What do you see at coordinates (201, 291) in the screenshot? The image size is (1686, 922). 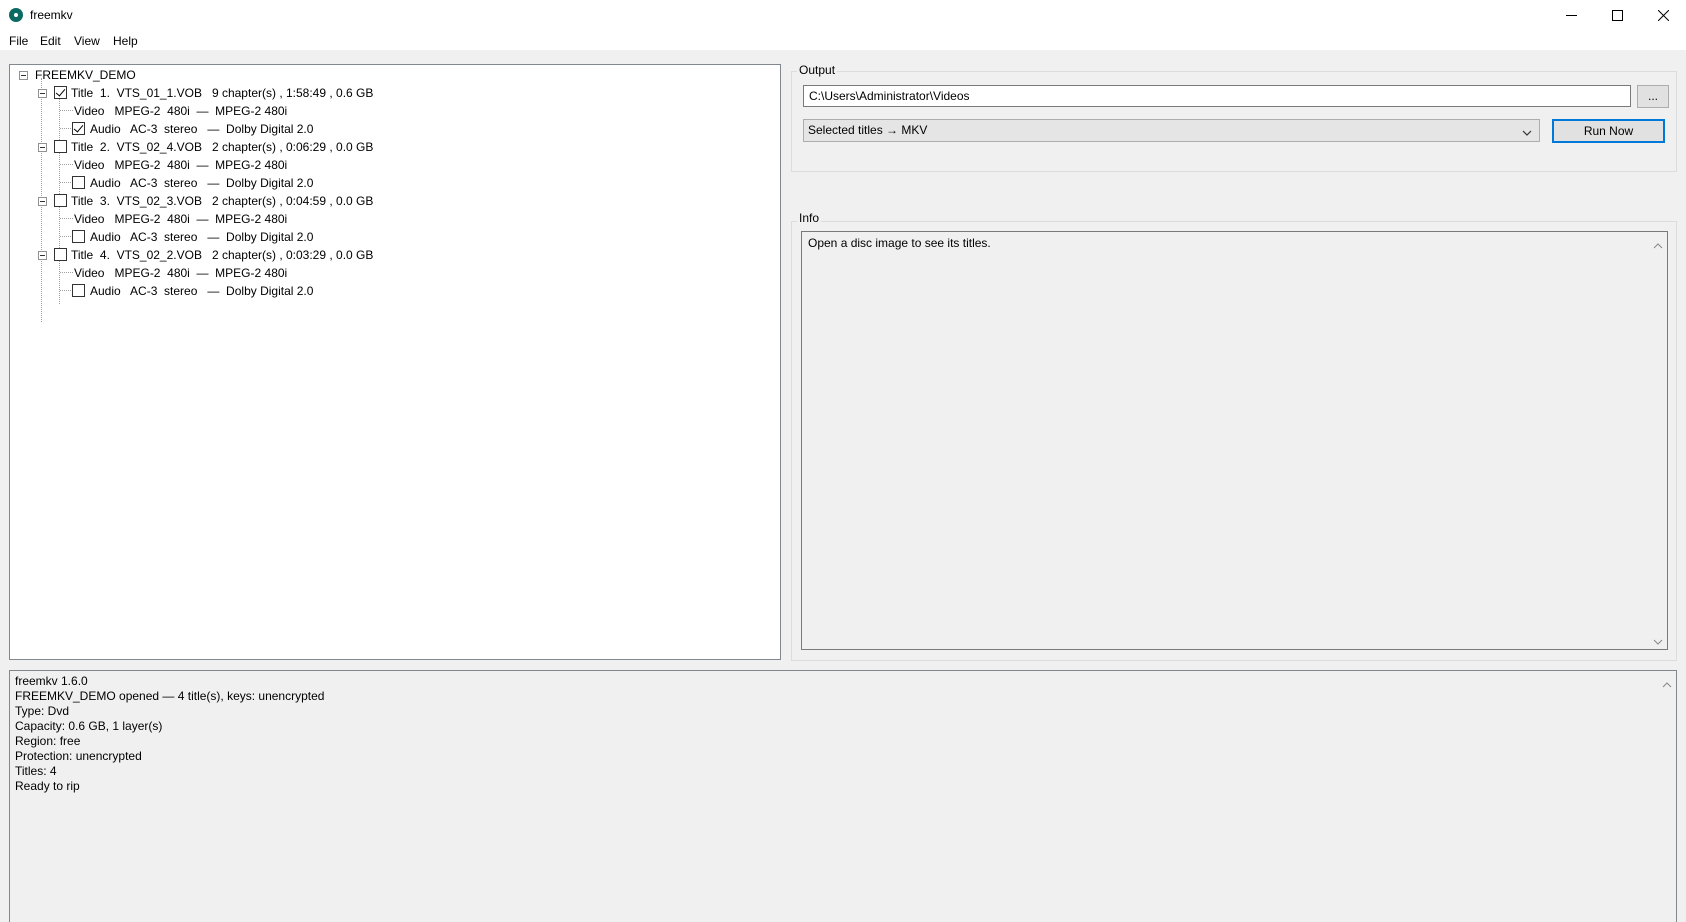 I see `tree-item-title-4-audio: Audio AC-3 stereo — Dolby Digital 2.0` at bounding box center [201, 291].